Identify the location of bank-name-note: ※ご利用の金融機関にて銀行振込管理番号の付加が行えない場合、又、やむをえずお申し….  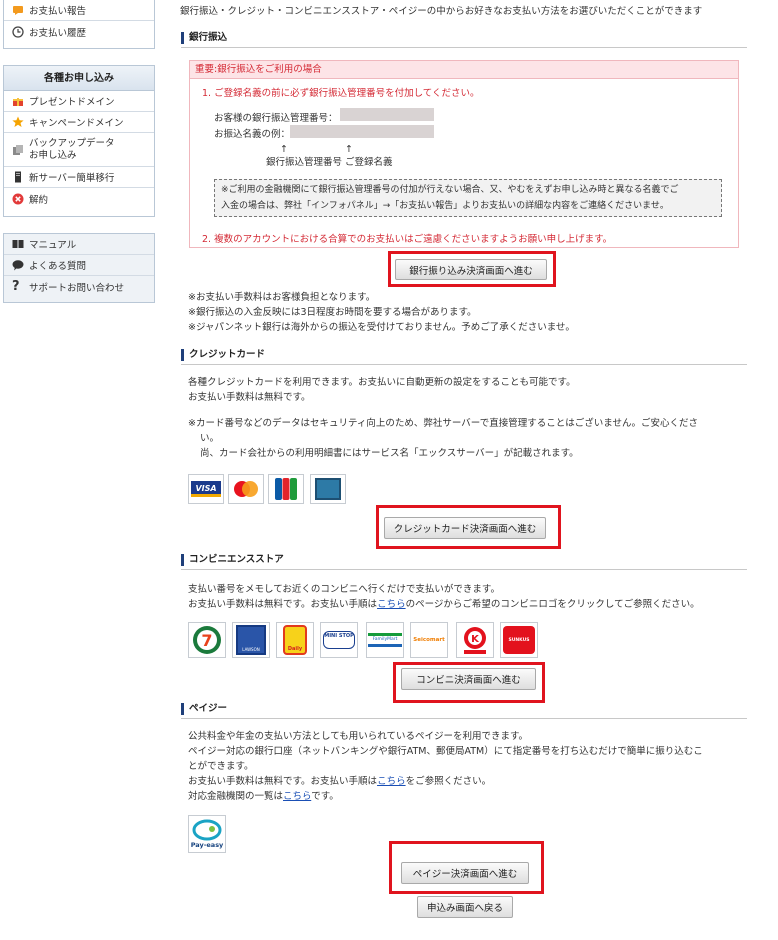
(468, 198).